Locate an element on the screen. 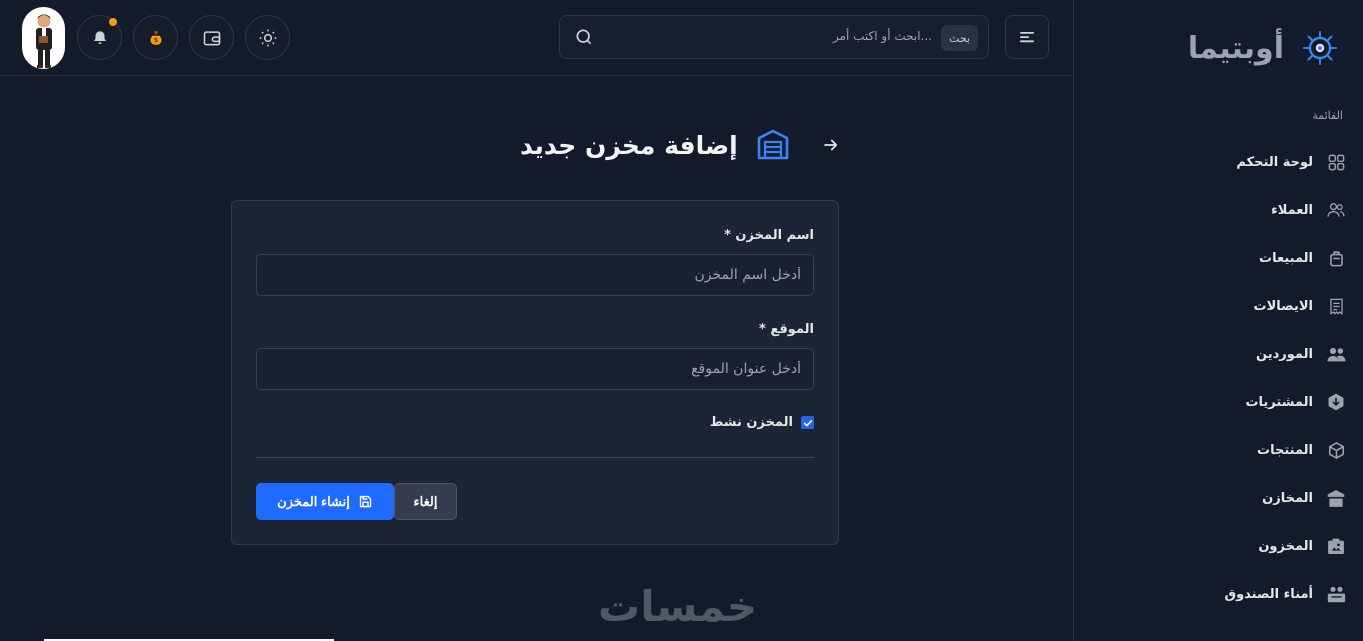 The height and width of the screenshot is (641, 1363). notifications-button is located at coordinates (99, 37).